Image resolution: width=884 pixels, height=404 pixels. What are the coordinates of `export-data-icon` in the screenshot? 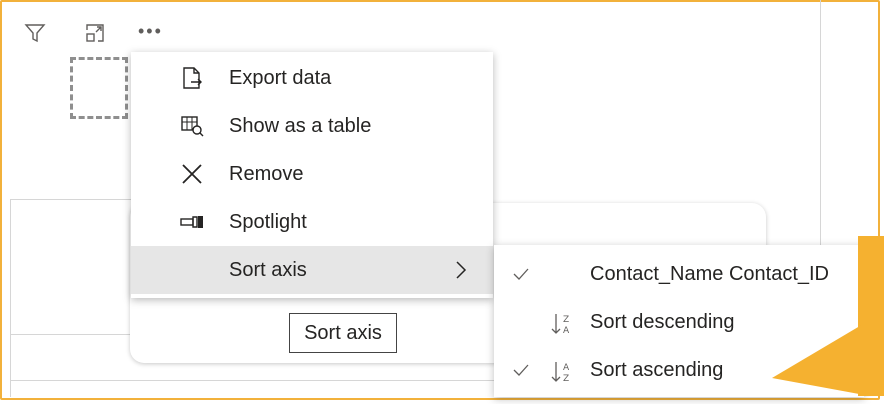 It's located at (192, 78).